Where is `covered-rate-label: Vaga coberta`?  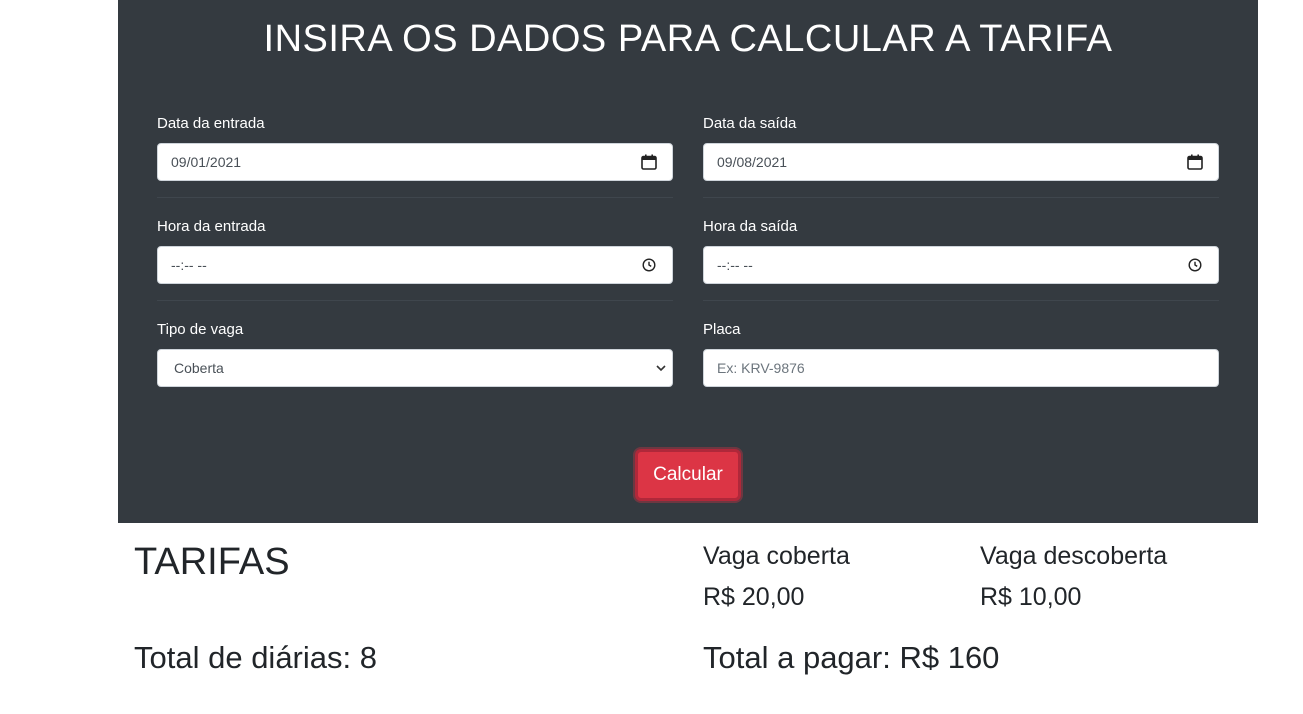 covered-rate-label: Vaga coberta is located at coordinates (776, 556).